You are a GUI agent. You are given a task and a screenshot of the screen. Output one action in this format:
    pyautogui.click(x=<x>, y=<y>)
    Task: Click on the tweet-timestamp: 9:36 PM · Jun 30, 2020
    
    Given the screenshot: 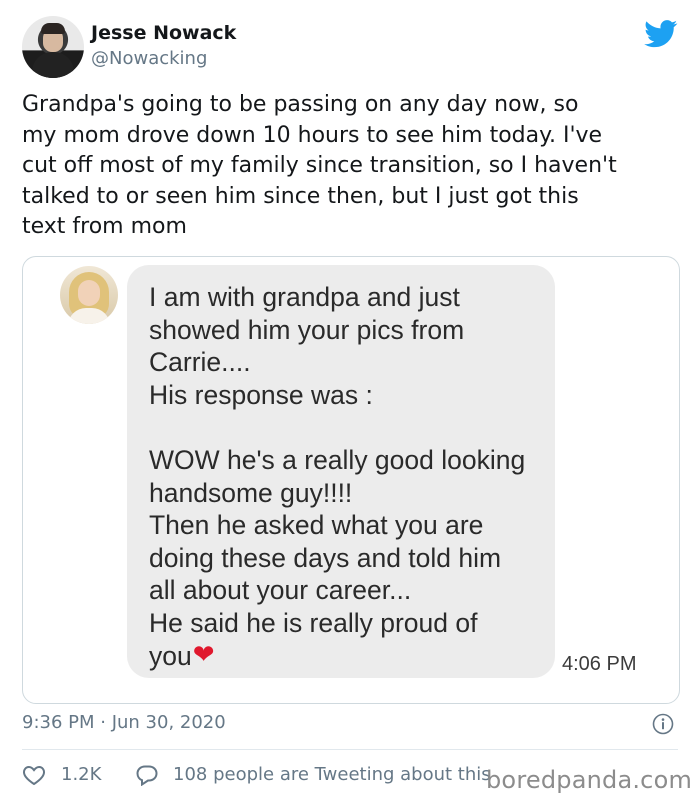 What is the action you would take?
    pyautogui.click(x=124, y=722)
    